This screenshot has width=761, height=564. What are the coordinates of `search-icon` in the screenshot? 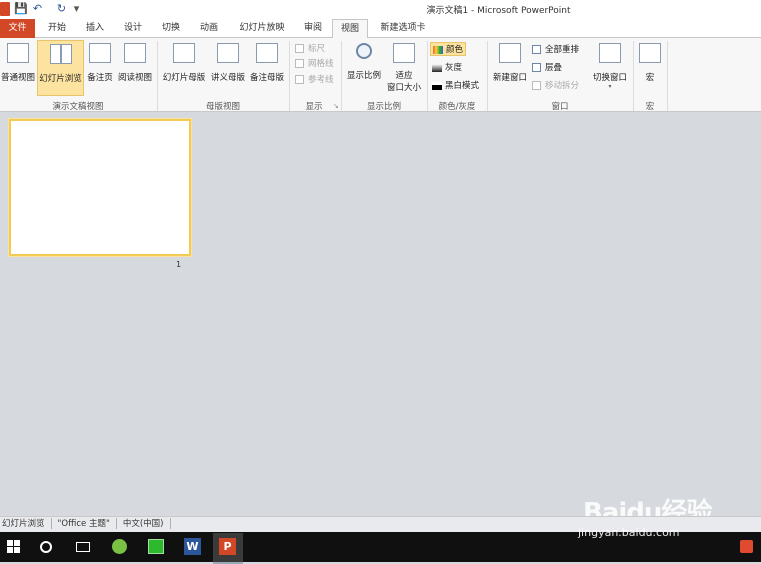 It's located at (46, 547).